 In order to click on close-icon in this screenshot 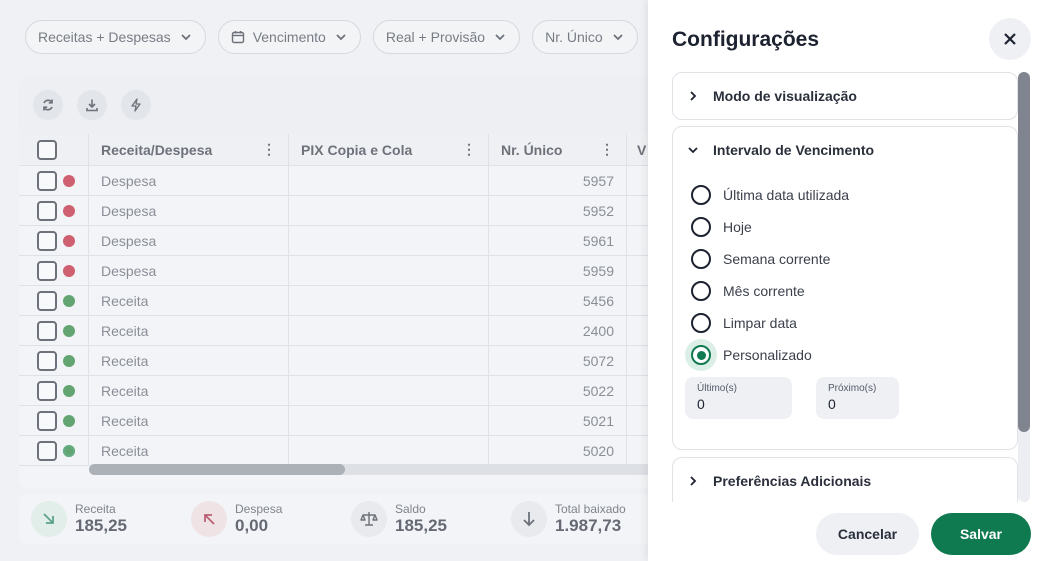, I will do `click(1010, 39)`.